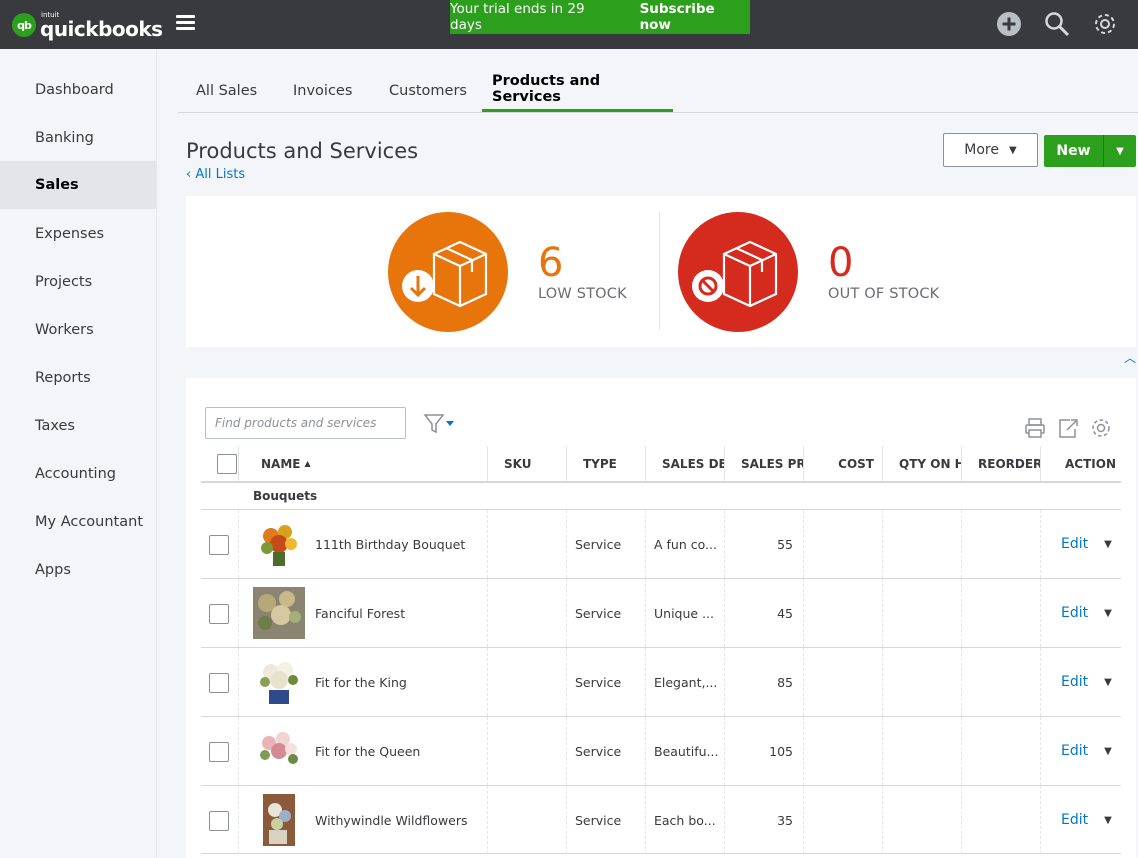 This screenshot has width=1138, height=858. I want to click on sidebar-item-projects: Projects, so click(78, 282).